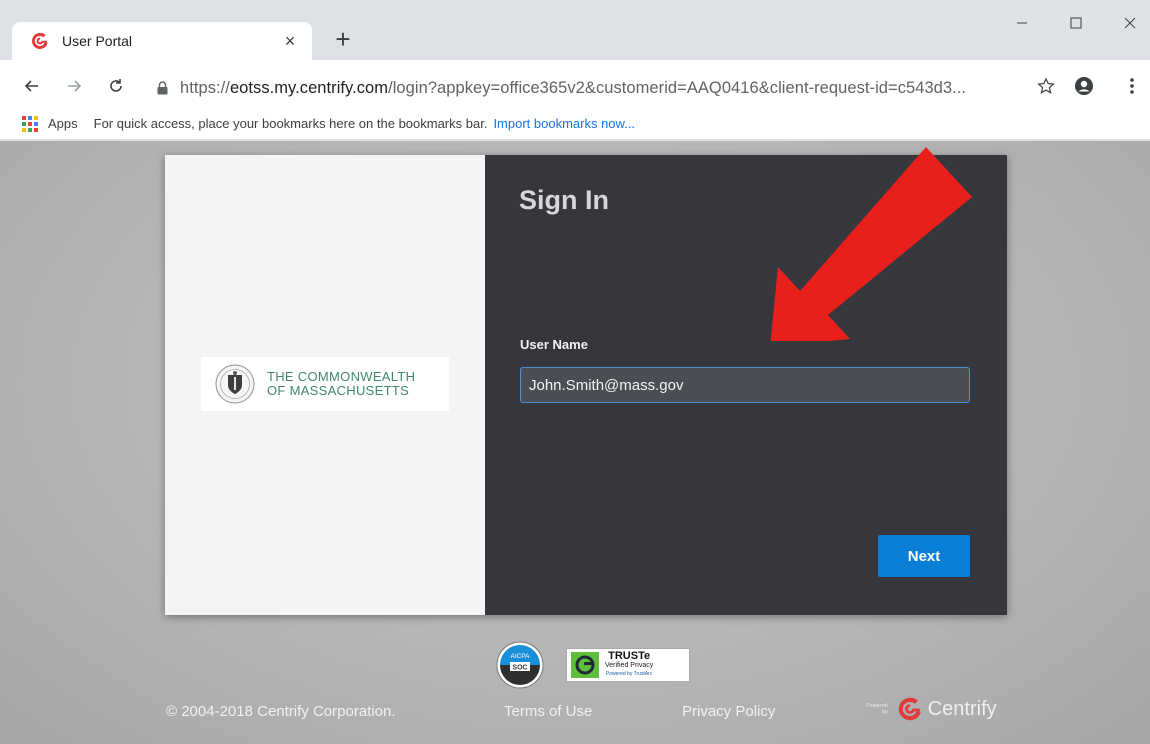 The image size is (1150, 744). I want to click on centrify-footer-logo: Powered by Centrify, so click(931, 709).